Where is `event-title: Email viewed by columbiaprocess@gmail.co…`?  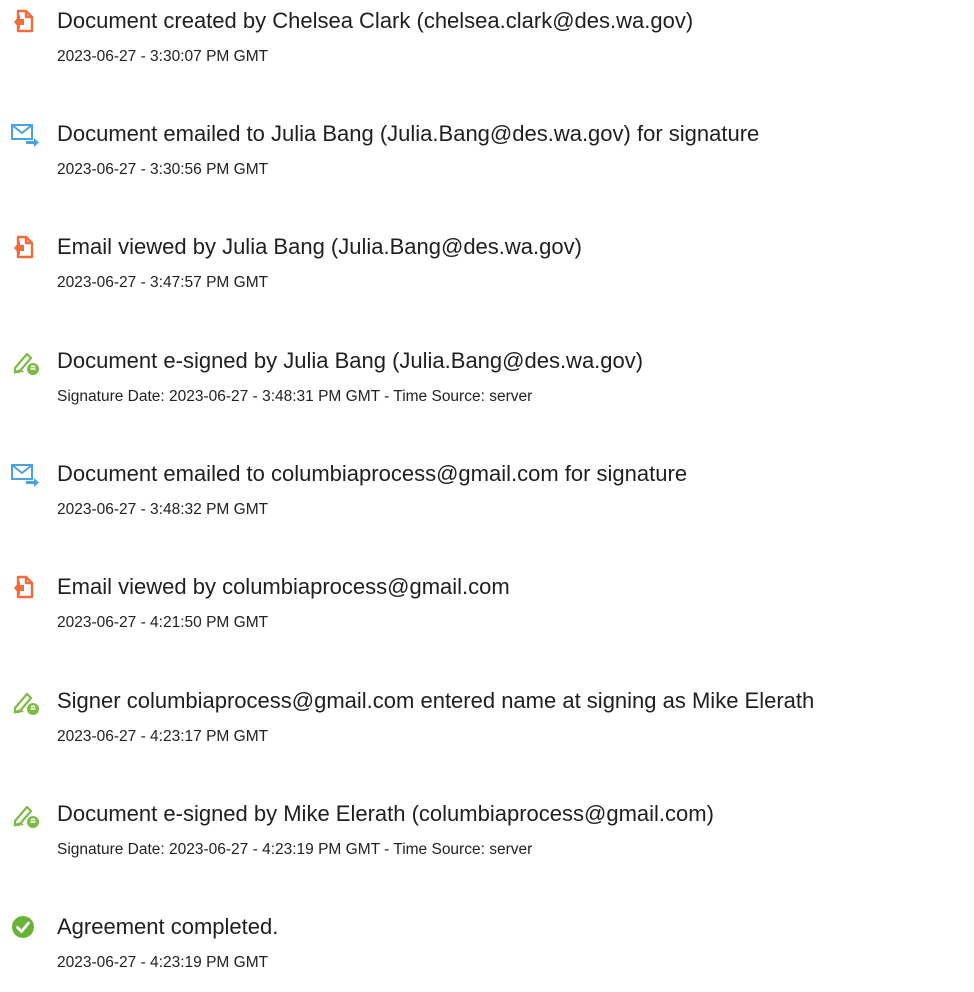
event-title: Email viewed by columbiaprocess@gmail.co… is located at coordinates (283, 586).